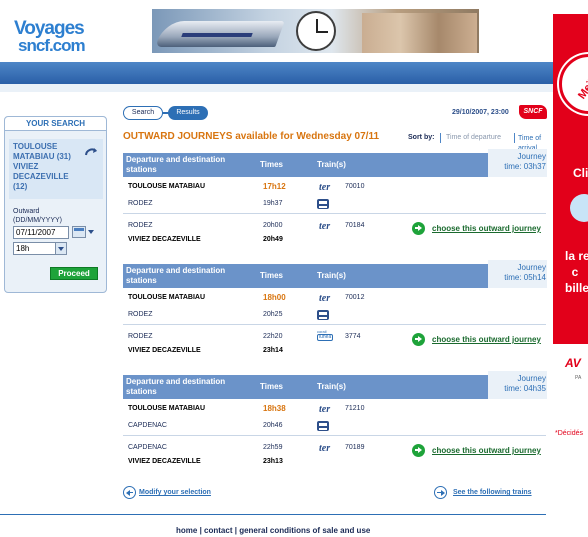 The width and height of the screenshot is (588, 537). I want to click on current-datetime: 29/10/2007, 23:00, so click(480, 112).